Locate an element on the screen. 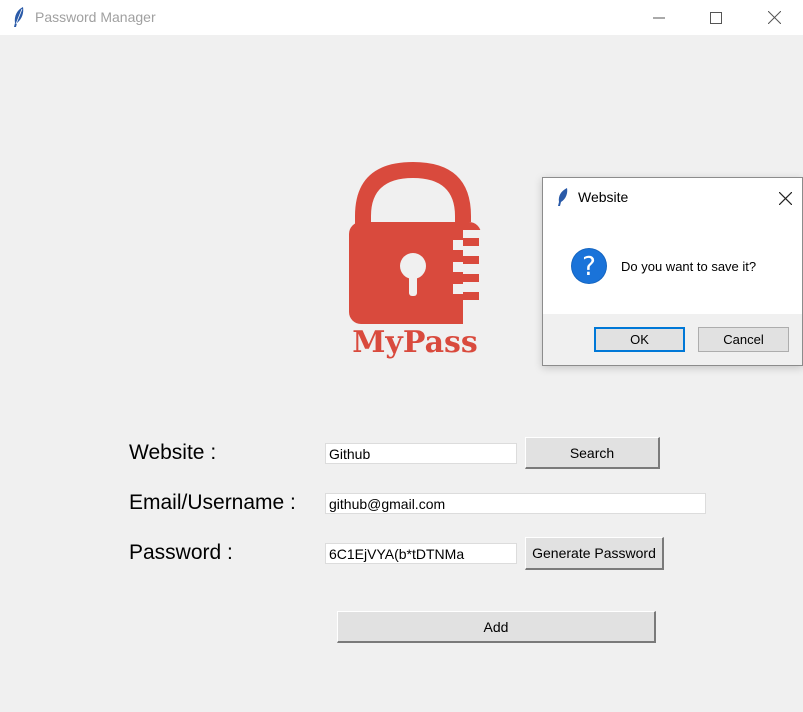 The height and width of the screenshot is (712, 803). dialog-message: Do you want to save it? is located at coordinates (689, 266).